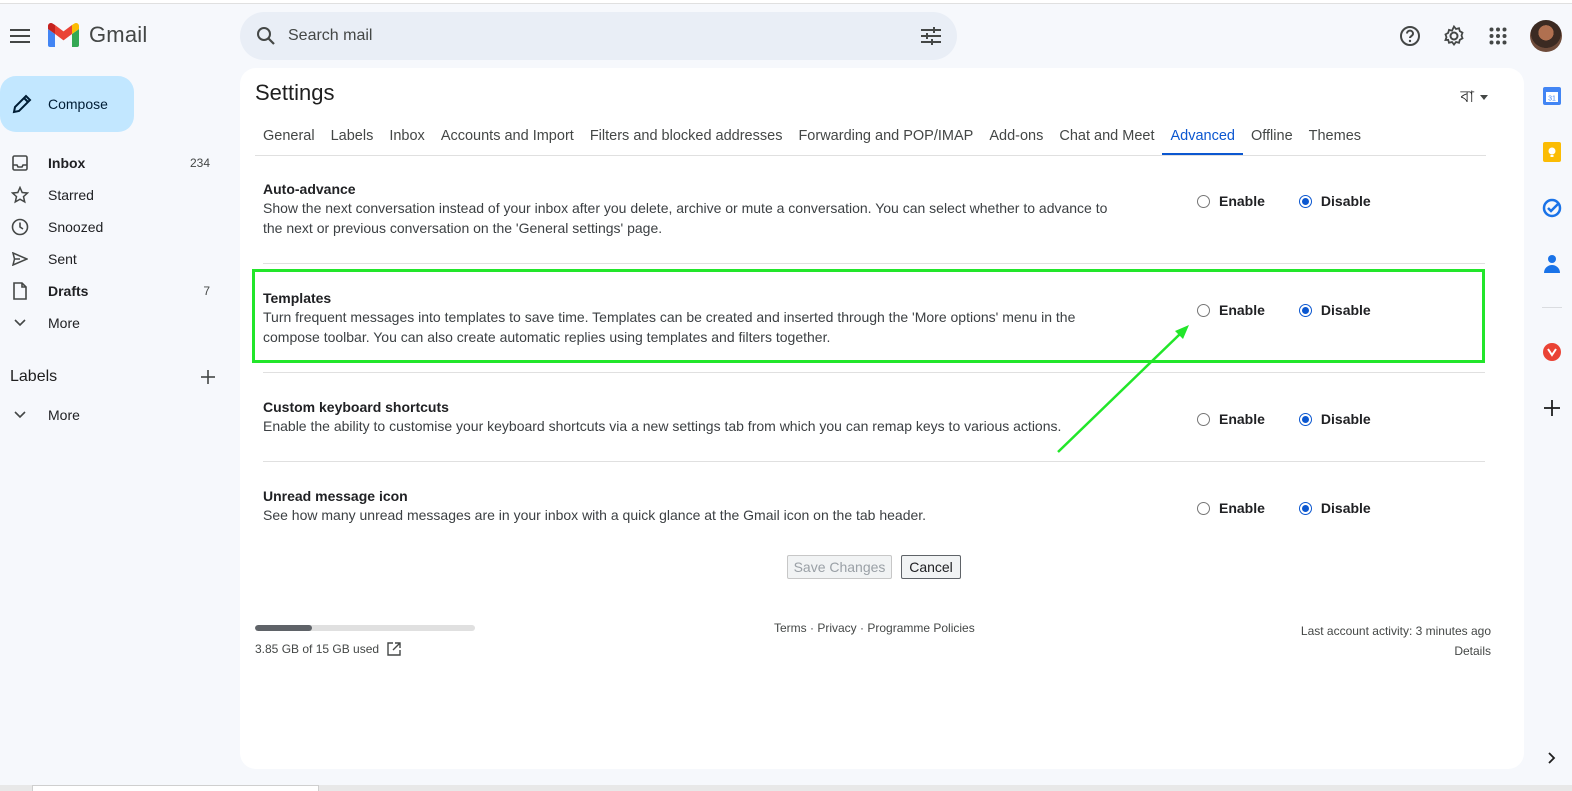 This screenshot has width=1572, height=791. I want to click on gmail-m-icon, so click(63, 35).